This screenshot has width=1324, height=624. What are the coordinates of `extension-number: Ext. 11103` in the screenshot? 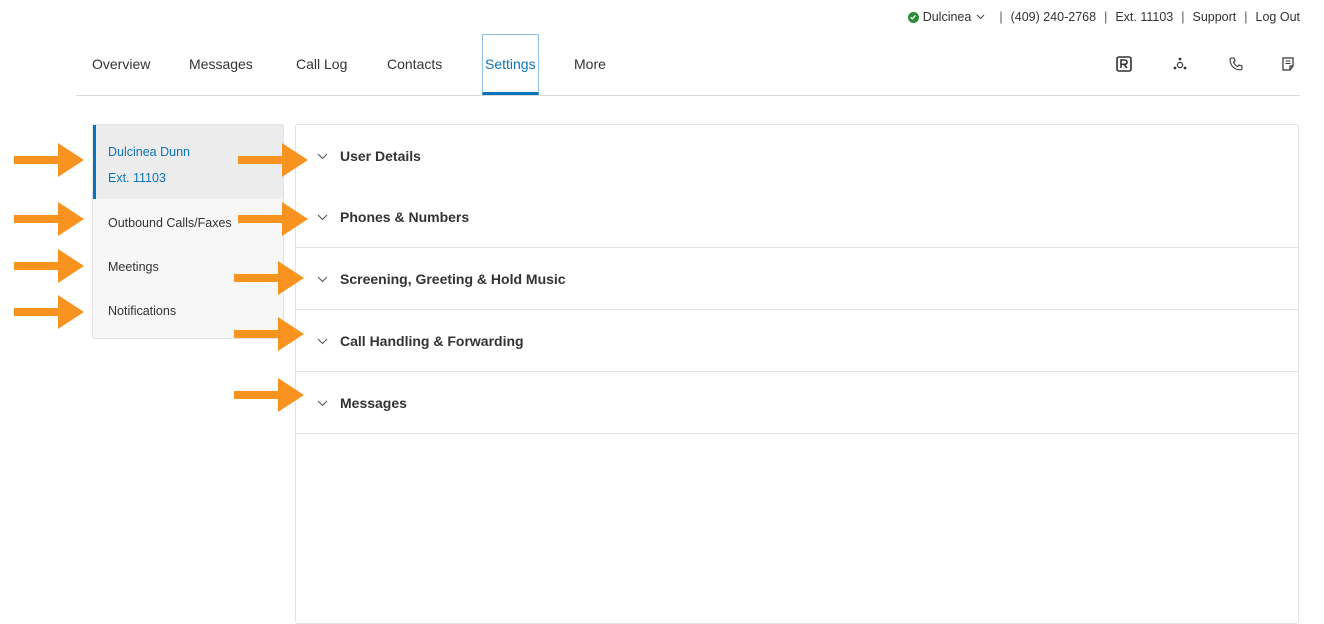 It's located at (1144, 17).